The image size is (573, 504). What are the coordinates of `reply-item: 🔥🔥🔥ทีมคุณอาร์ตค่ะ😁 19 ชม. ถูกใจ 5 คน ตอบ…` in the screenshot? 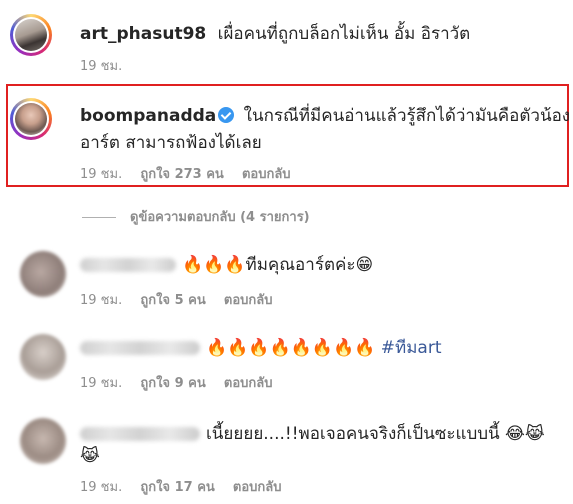 It's located at (286, 275).